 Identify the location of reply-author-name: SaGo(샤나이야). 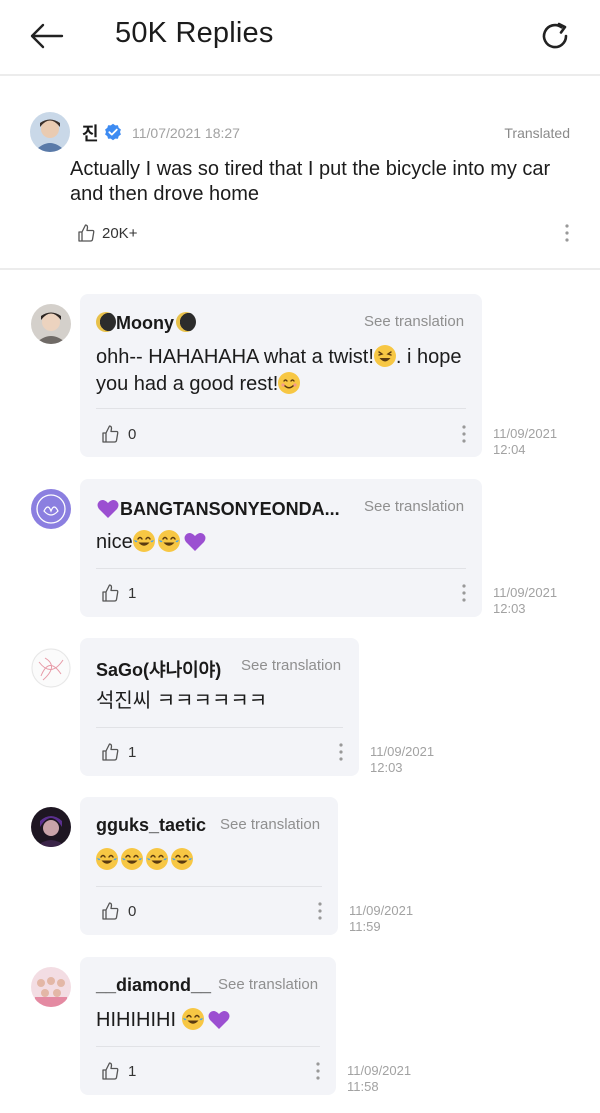
(158, 669).